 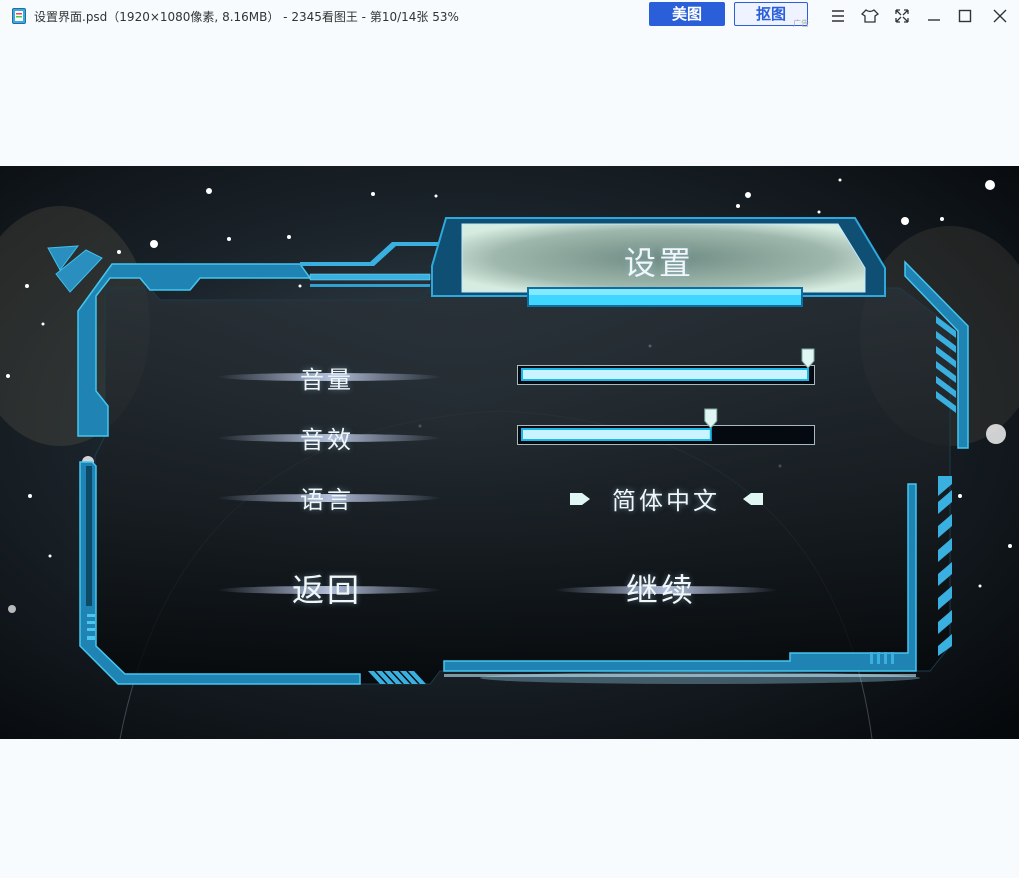 I want to click on minimize-icon, so click(x=934, y=16).